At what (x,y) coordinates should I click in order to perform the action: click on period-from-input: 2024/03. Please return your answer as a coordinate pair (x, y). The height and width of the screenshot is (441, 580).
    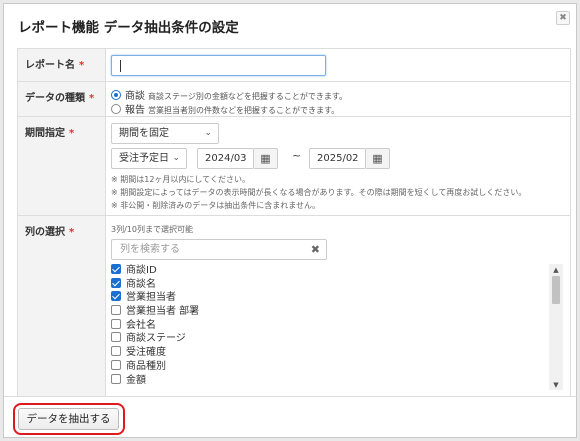
    Looking at the image, I should click on (225, 158).